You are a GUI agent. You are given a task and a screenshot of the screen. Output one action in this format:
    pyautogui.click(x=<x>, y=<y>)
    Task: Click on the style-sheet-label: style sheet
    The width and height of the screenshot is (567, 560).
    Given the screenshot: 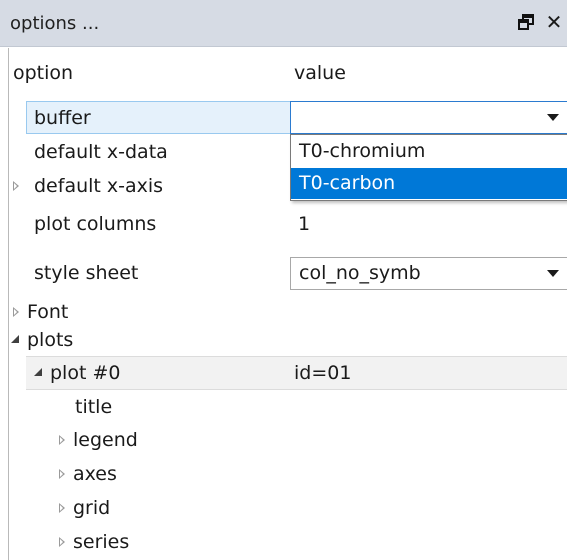 What is the action you would take?
    pyautogui.click(x=86, y=274)
    